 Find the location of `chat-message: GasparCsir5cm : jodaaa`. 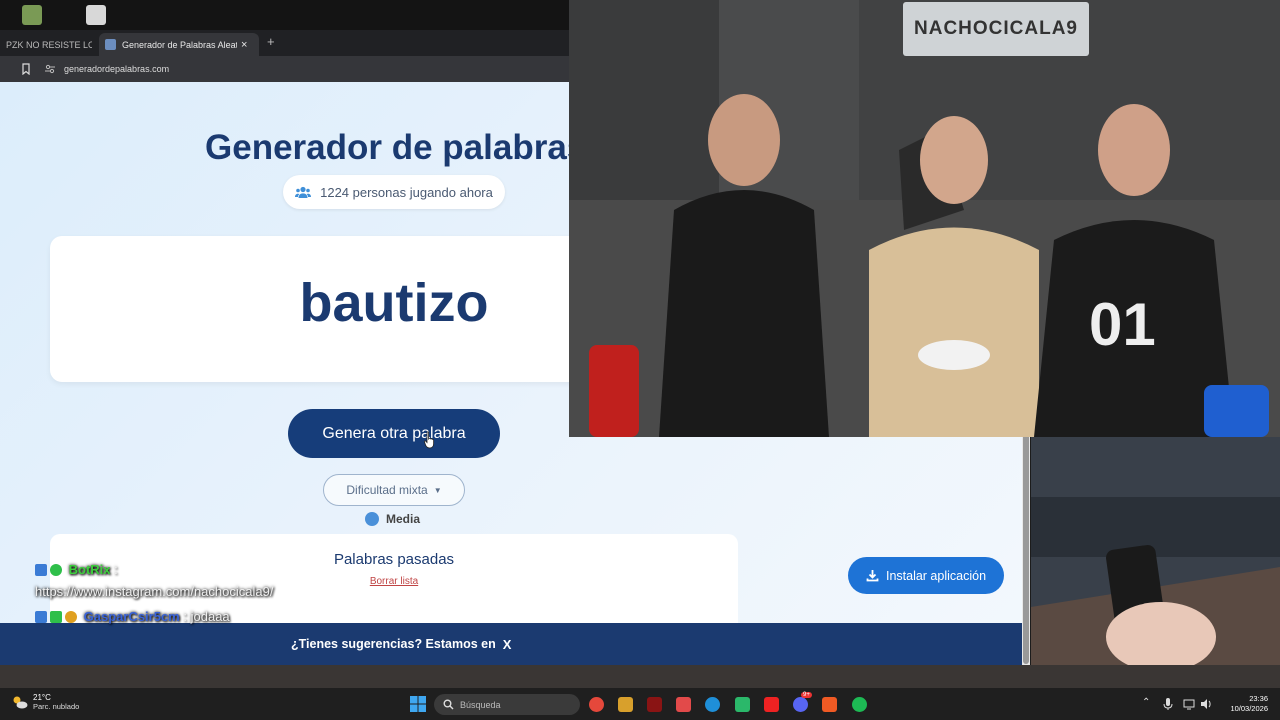

chat-message: GasparCsir5cm : jodaaa is located at coordinates (132, 616).